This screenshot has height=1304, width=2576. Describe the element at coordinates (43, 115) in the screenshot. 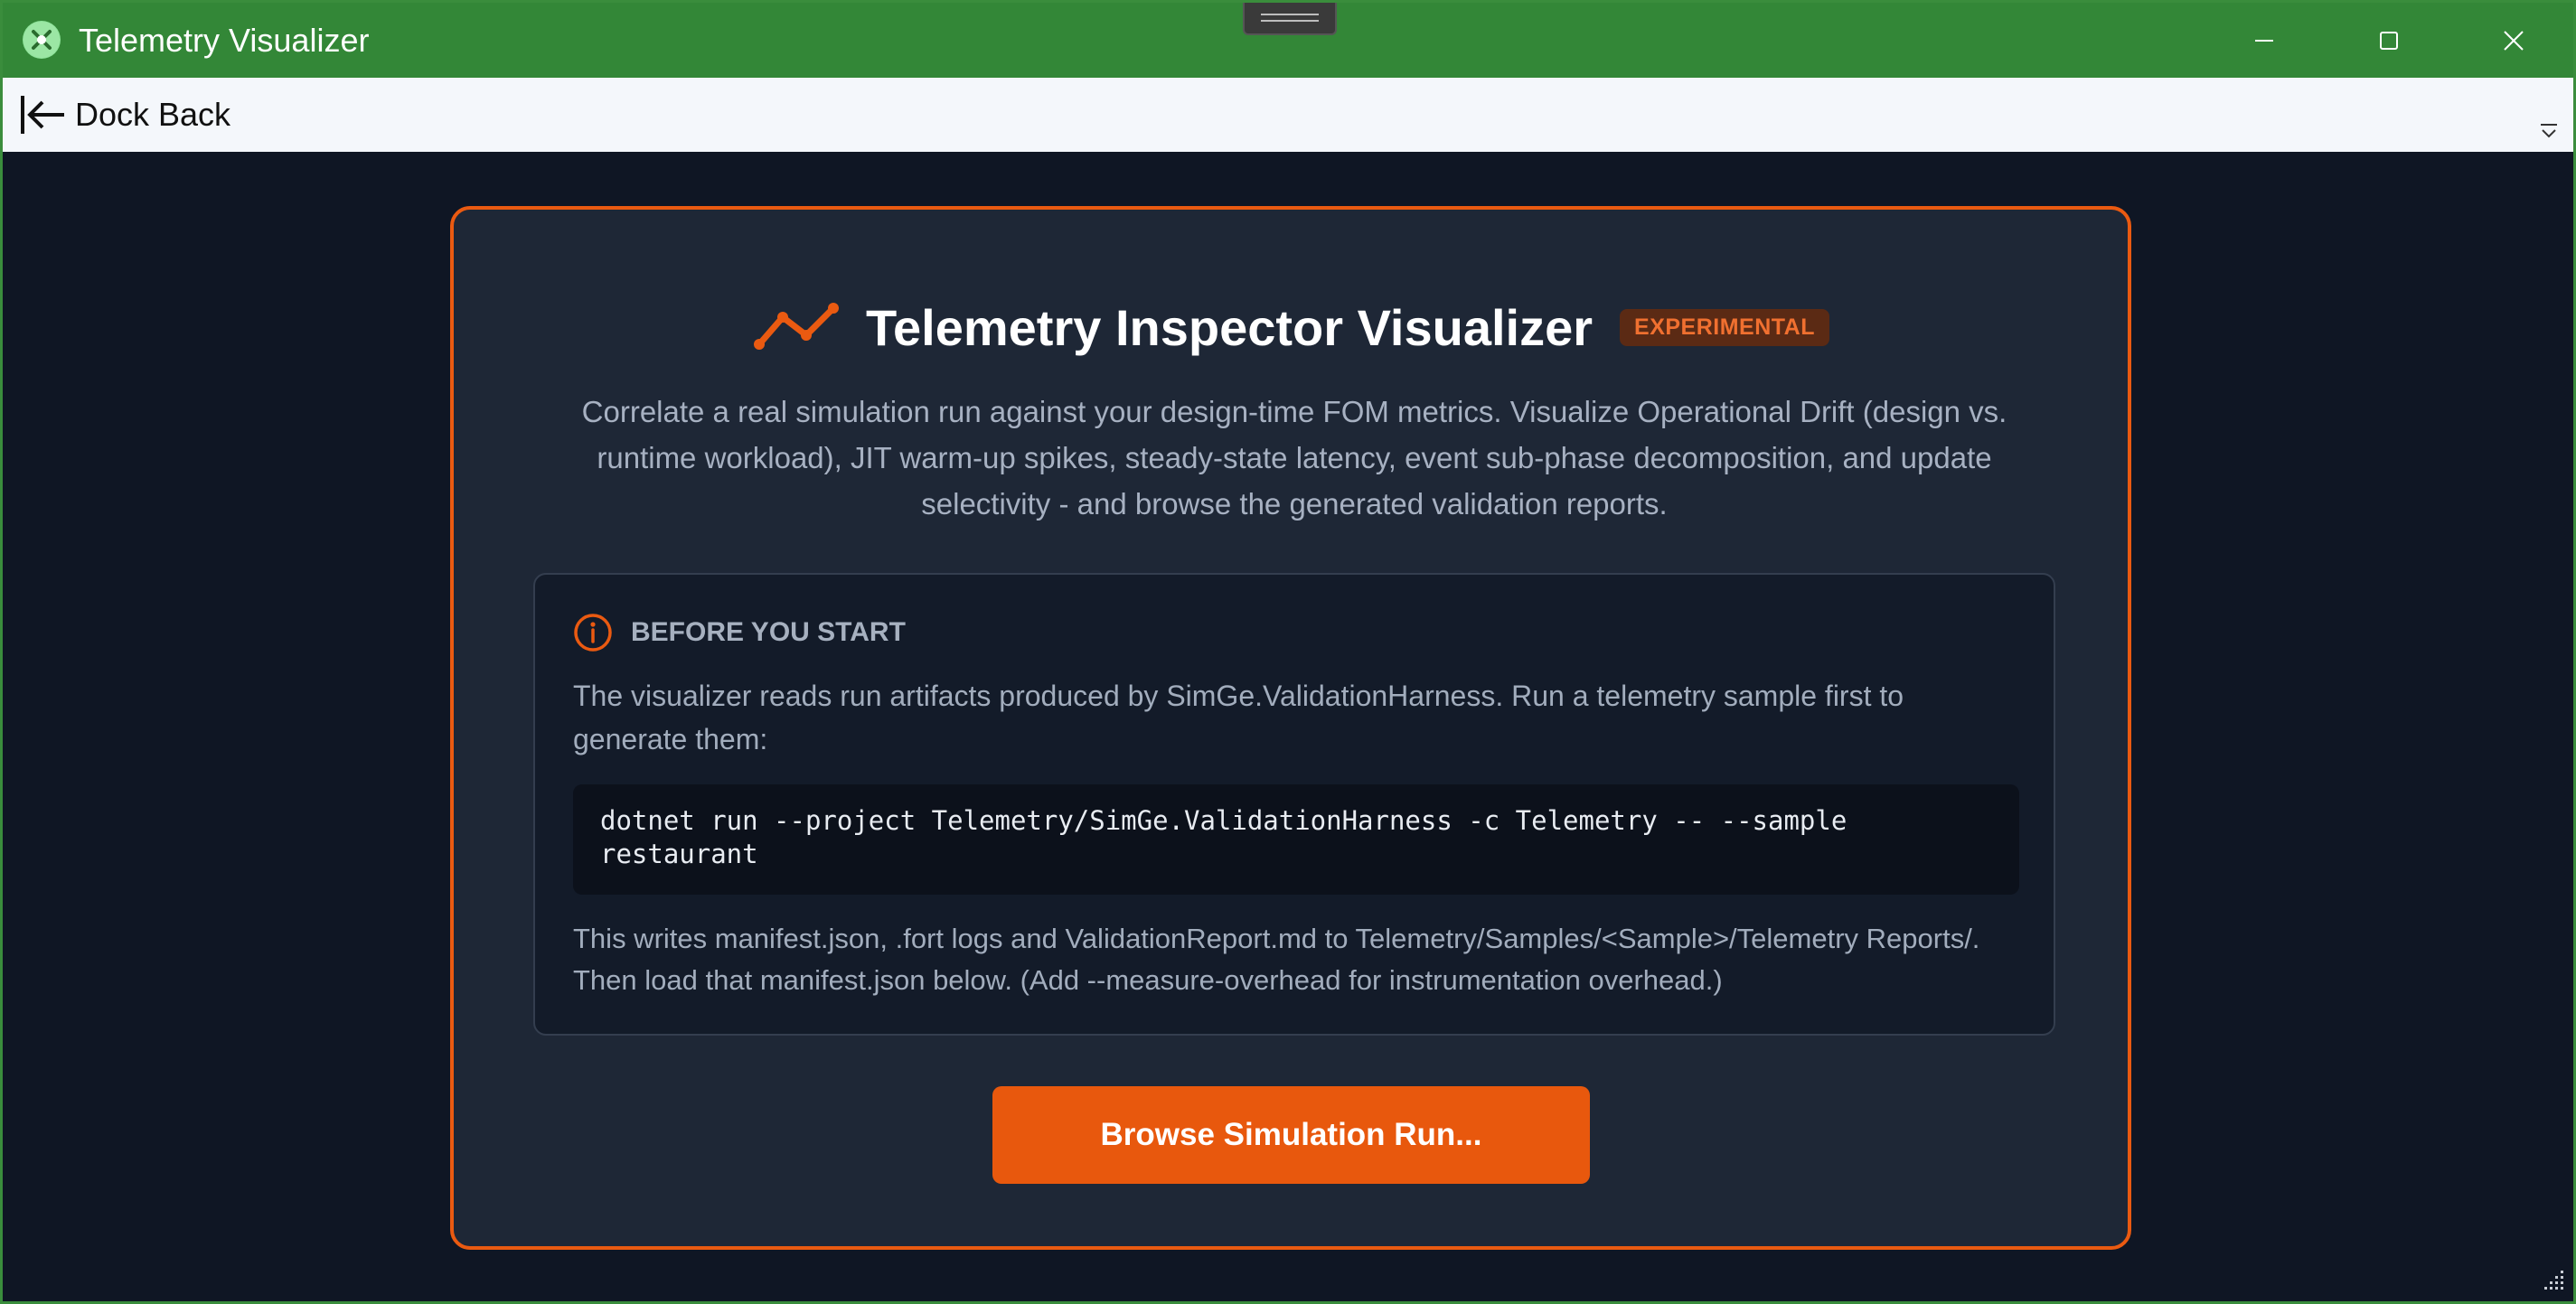

I see `dock-back-arrow-icon` at that location.